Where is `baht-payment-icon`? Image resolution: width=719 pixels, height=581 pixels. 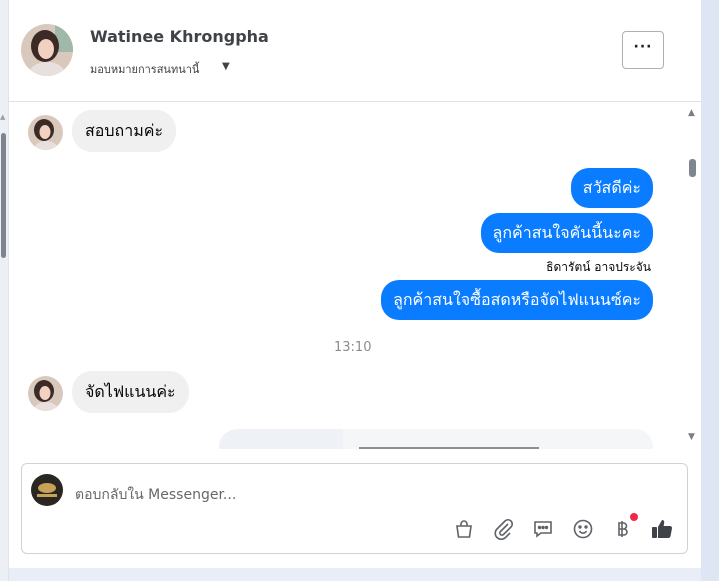 baht-payment-icon is located at coordinates (622, 529).